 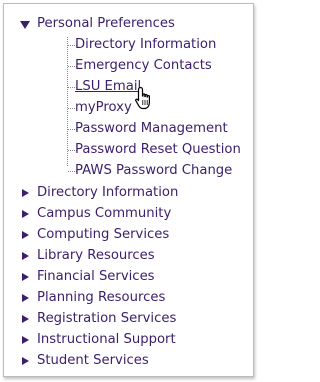 I want to click on tree-item-library-resources: Library Resources, so click(x=128, y=256).